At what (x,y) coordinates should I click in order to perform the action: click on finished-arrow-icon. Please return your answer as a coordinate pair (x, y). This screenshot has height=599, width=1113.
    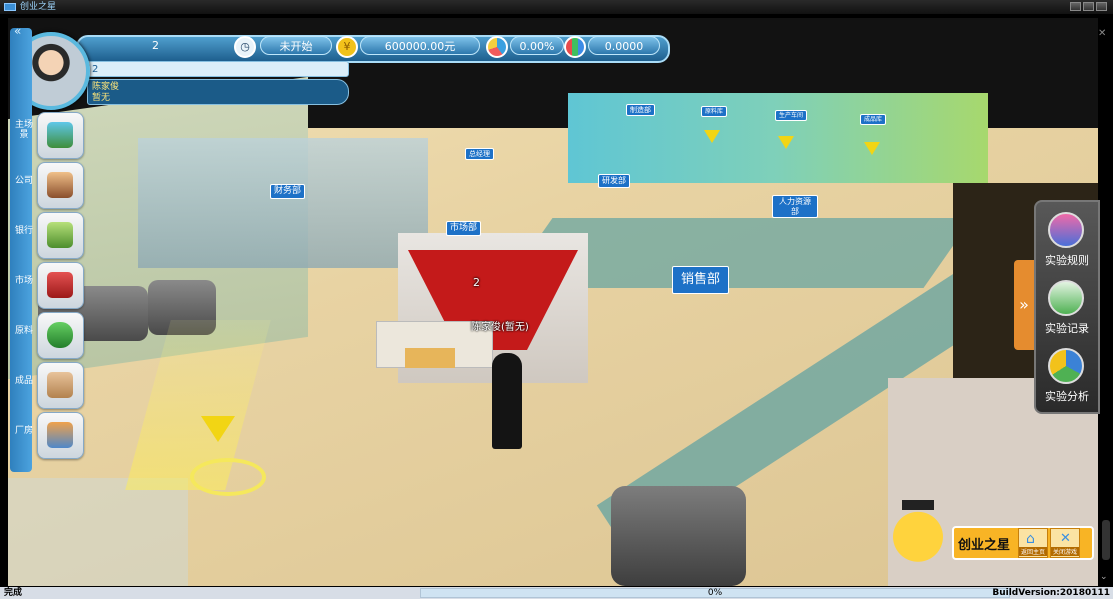
    Looking at the image, I should click on (872, 148).